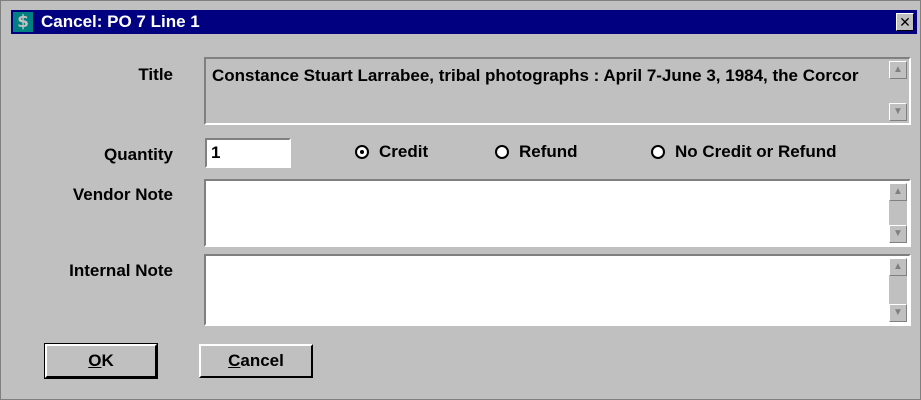  What do you see at coordinates (120, 21) in the screenshot?
I see `window-title: Cancel: PO 7 Line 1` at bounding box center [120, 21].